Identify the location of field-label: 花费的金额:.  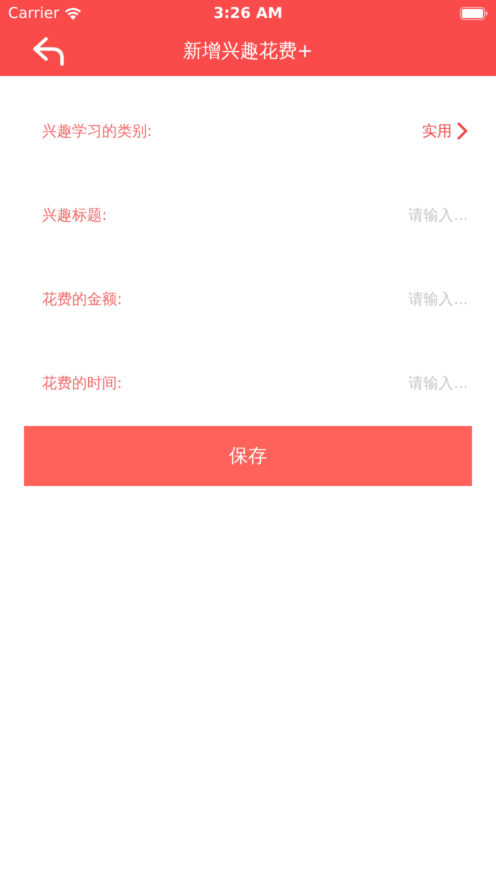
(82, 299).